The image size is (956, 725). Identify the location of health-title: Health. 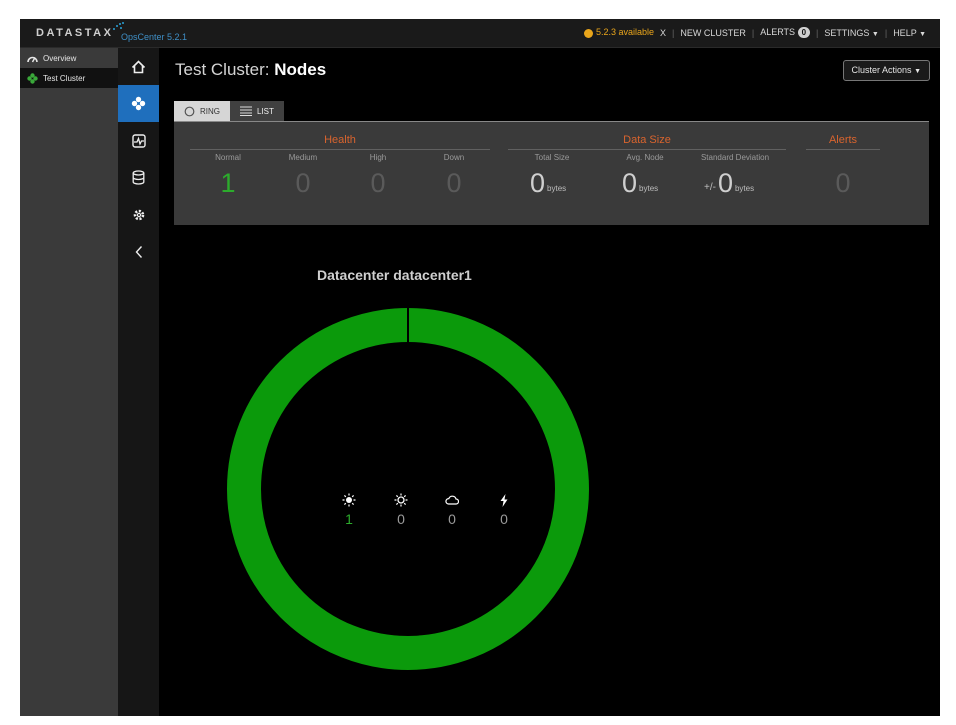
(340, 140).